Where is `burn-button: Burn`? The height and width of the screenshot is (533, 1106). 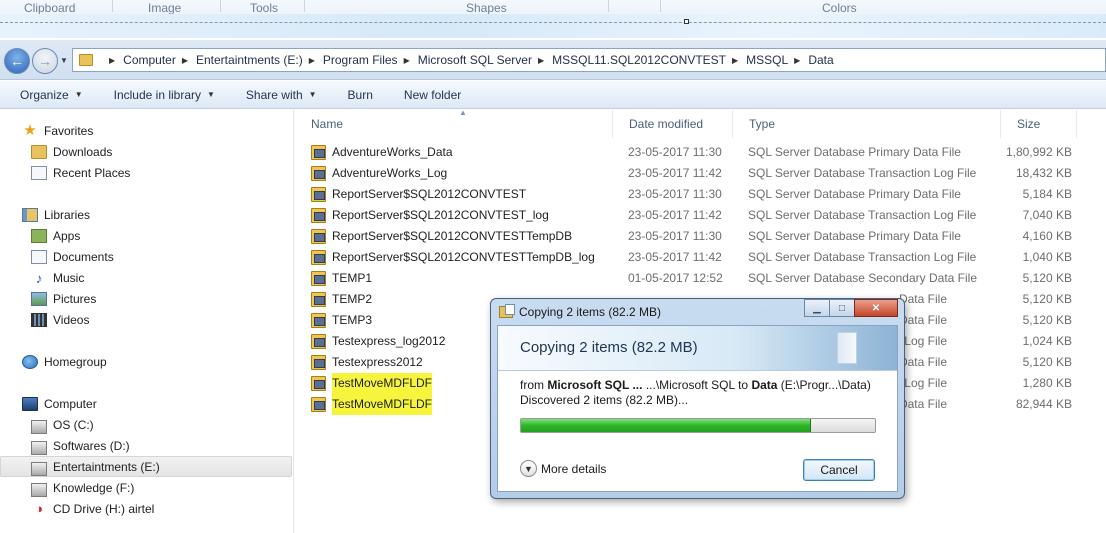
burn-button: Burn is located at coordinates (360, 95).